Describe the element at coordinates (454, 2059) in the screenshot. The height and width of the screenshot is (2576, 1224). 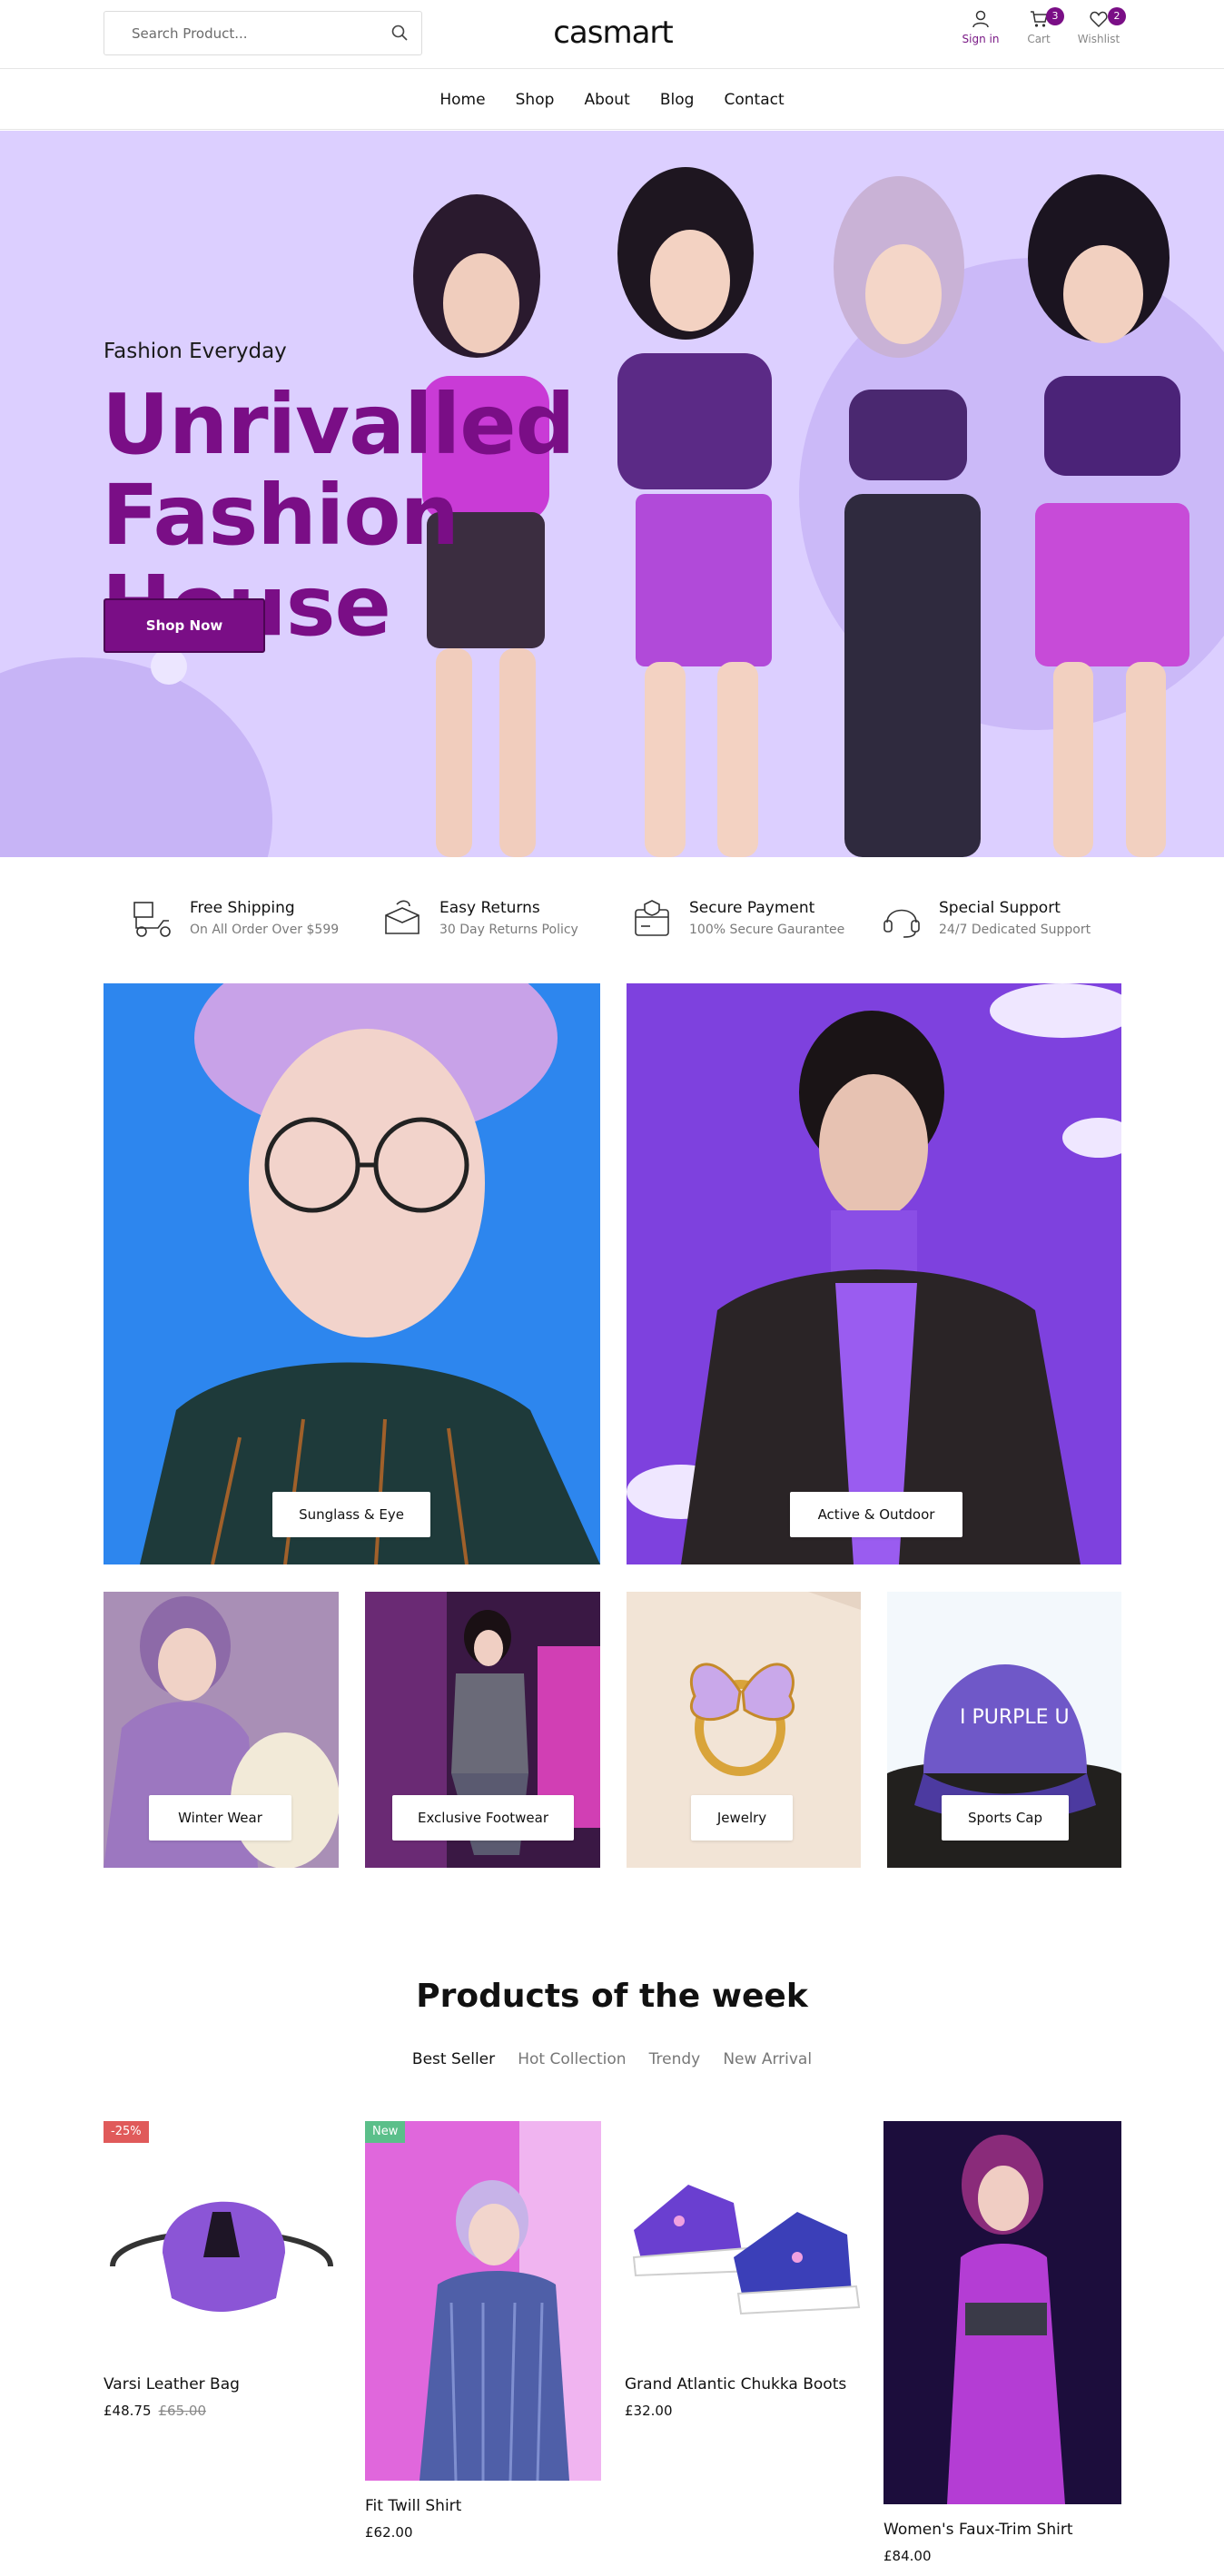
I see `tab-best-seller: Best Seller` at that location.